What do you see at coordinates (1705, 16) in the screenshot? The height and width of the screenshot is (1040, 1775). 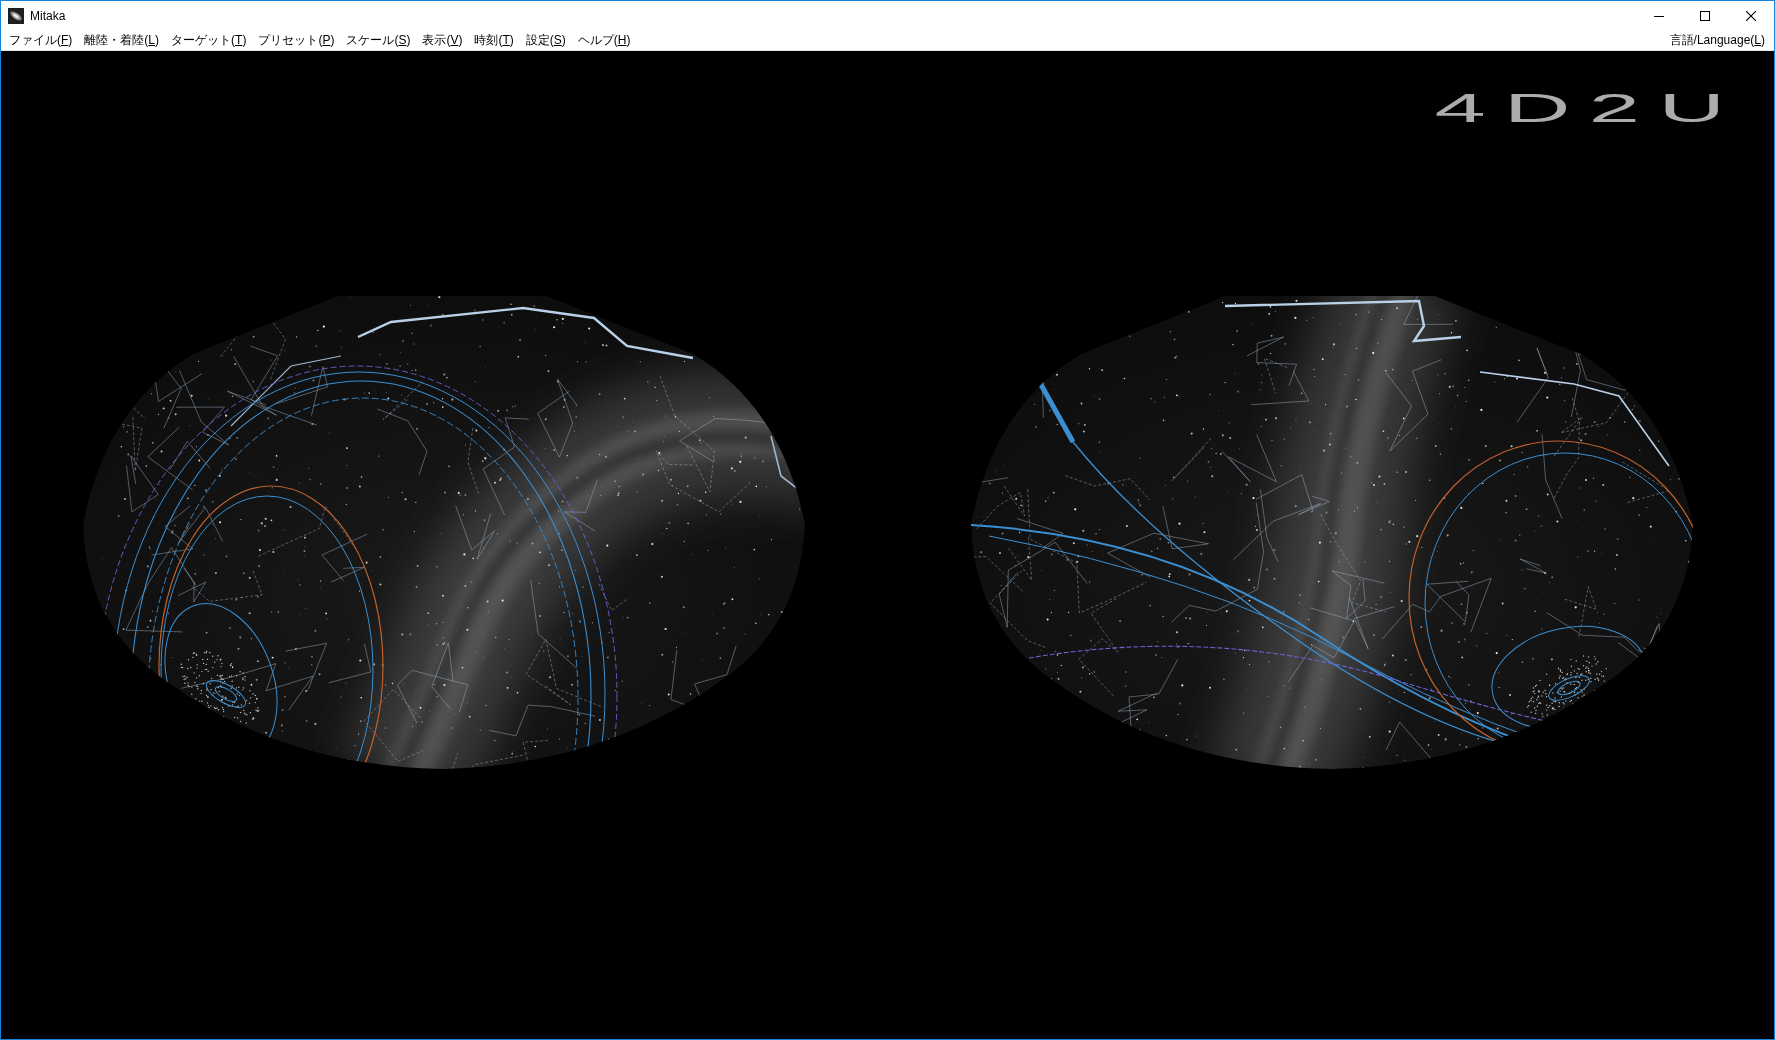 I see `maximize-icon` at bounding box center [1705, 16].